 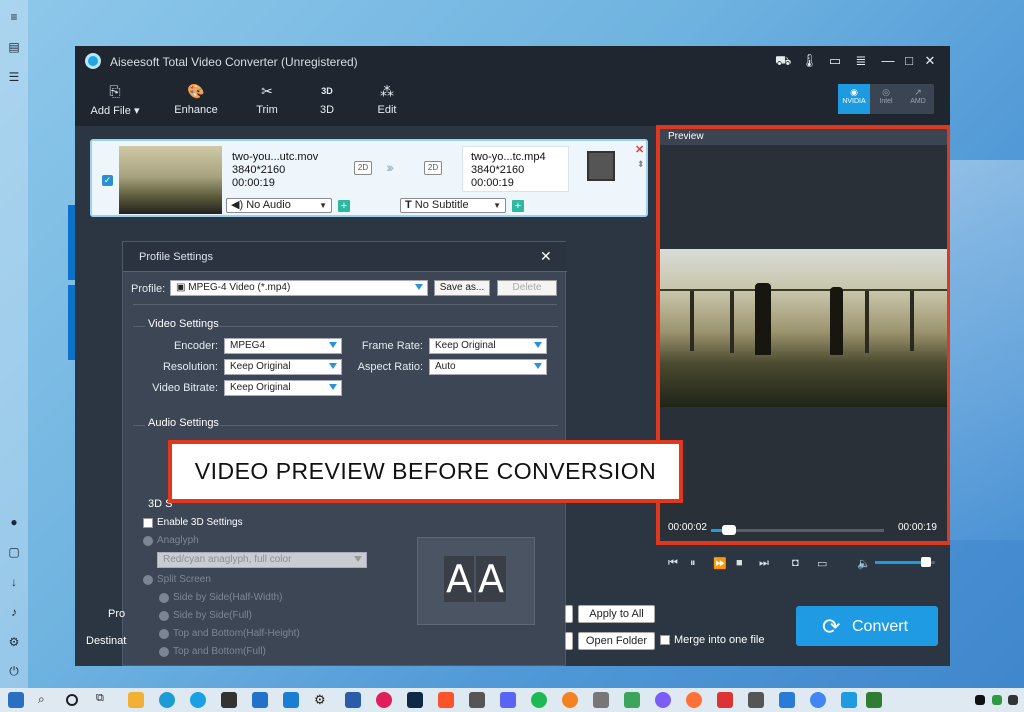 What do you see at coordinates (14, 552) in the screenshot?
I see `document-icon: ▢` at bounding box center [14, 552].